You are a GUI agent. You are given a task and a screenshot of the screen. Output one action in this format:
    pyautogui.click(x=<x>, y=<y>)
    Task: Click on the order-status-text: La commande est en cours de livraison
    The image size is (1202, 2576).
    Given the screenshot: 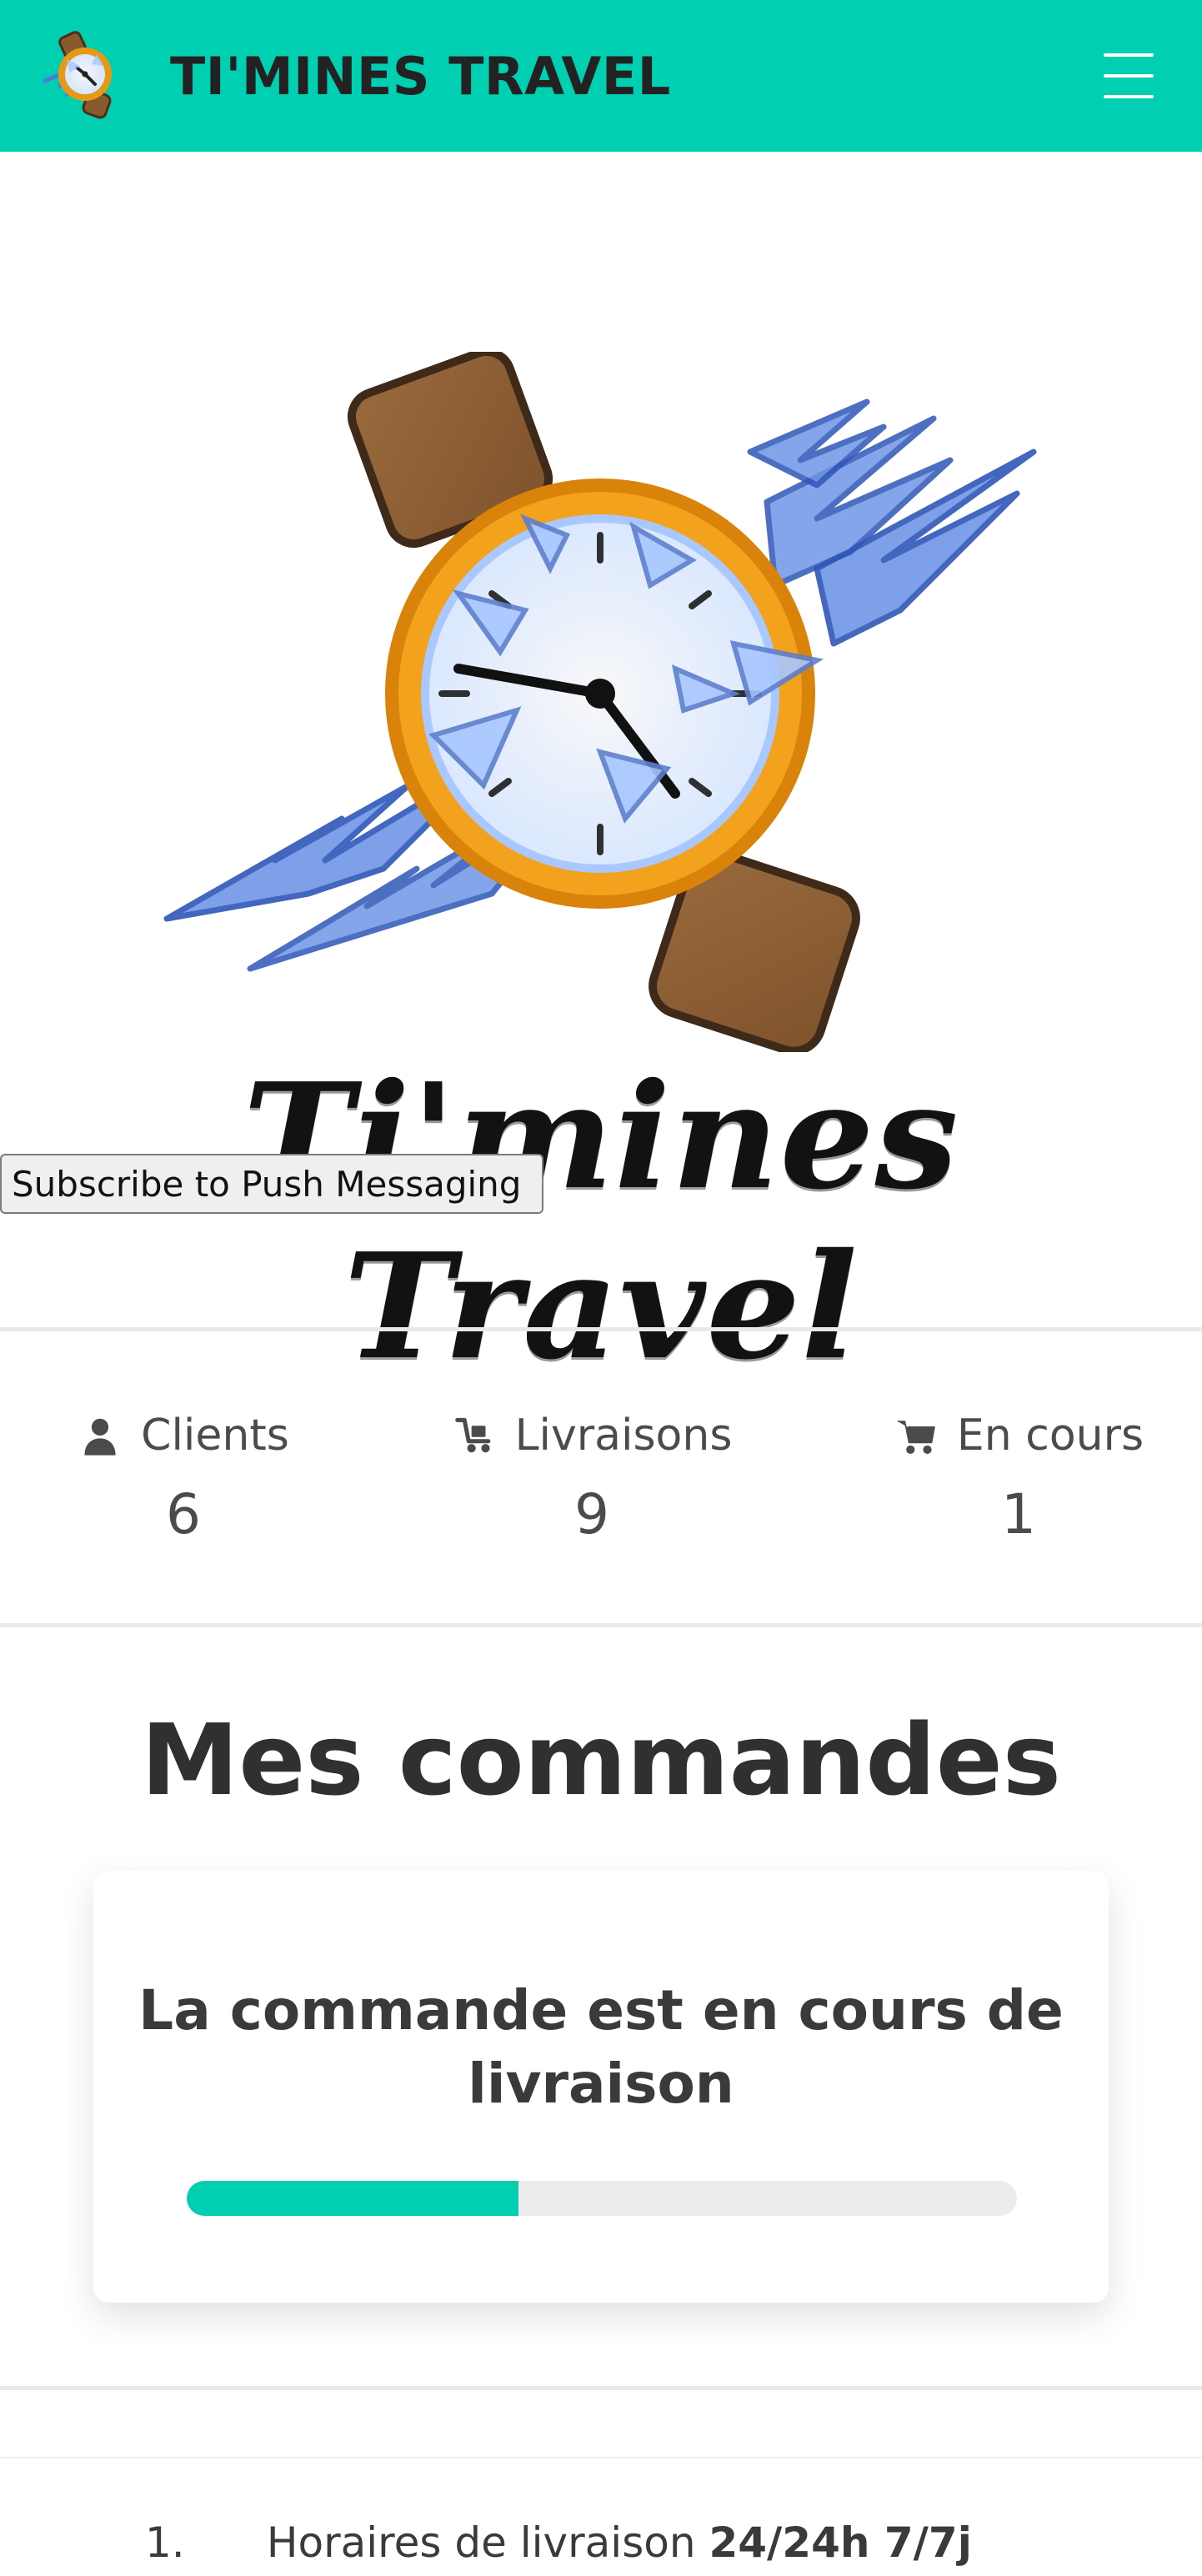 What is the action you would take?
    pyautogui.click(x=601, y=2047)
    